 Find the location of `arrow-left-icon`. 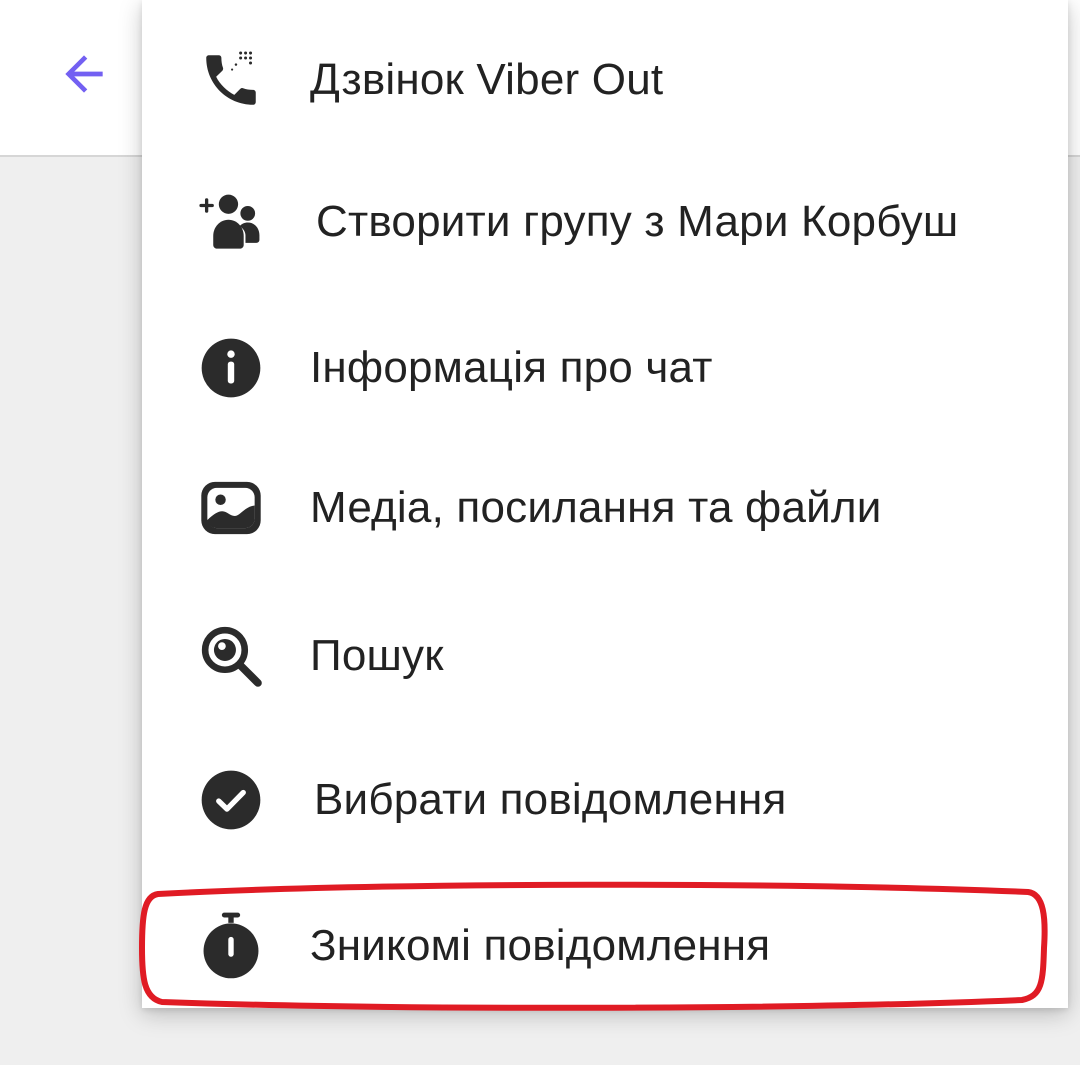

arrow-left-icon is located at coordinates (84, 74).